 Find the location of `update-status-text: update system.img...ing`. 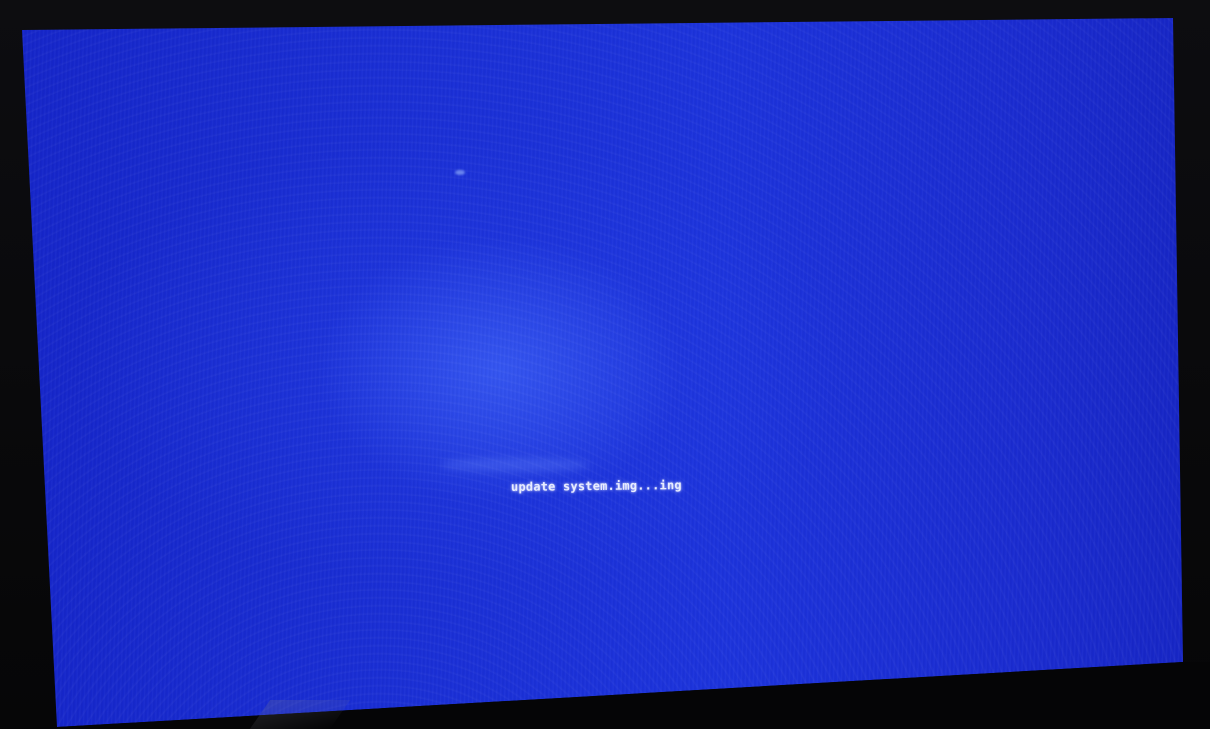

update-status-text: update system.img...ing is located at coordinates (596, 486).